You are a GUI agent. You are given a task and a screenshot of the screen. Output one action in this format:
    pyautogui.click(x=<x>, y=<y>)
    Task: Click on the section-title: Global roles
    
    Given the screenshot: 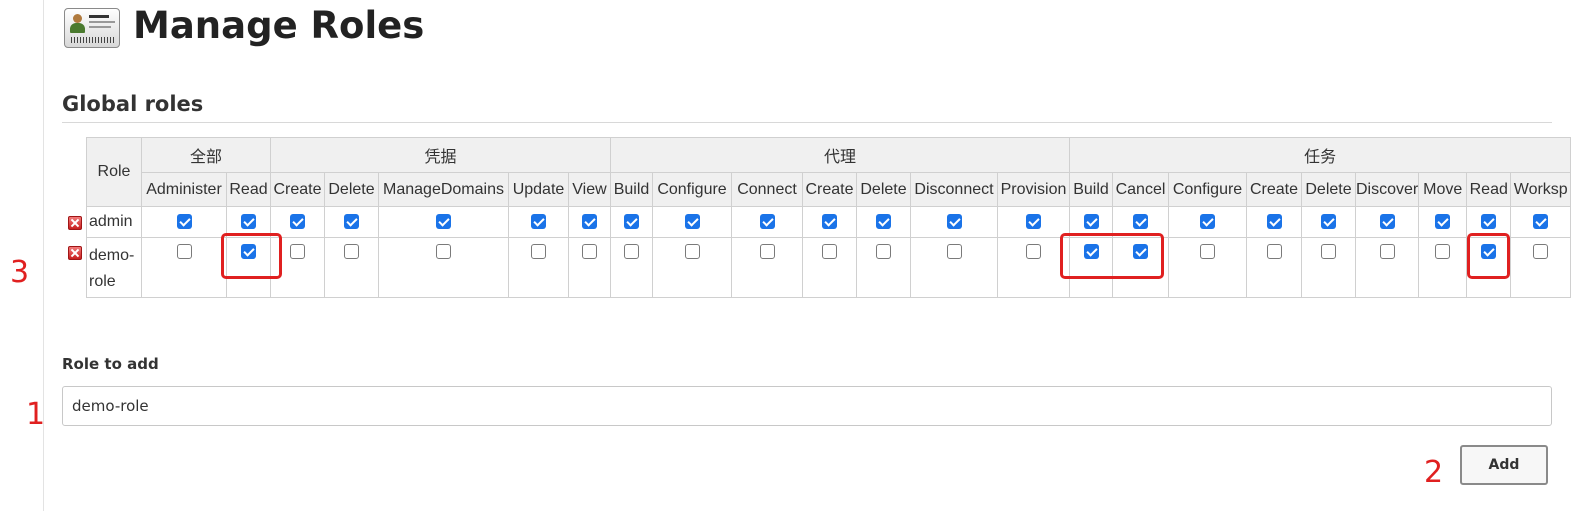 What is the action you would take?
    pyautogui.click(x=133, y=104)
    